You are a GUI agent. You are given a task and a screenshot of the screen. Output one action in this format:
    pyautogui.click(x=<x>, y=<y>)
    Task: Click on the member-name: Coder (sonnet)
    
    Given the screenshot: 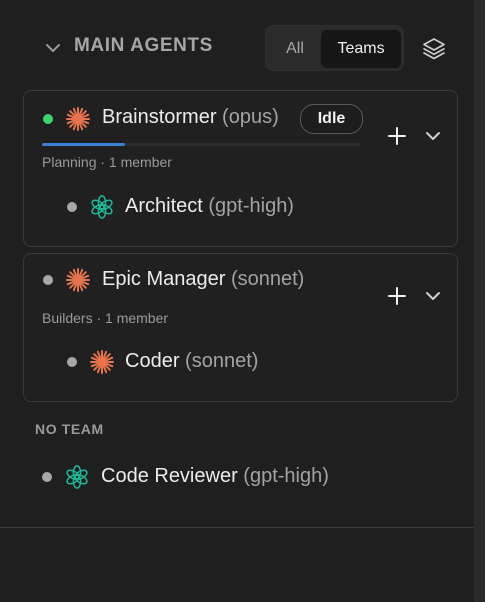 What is the action you would take?
    pyautogui.click(x=191, y=361)
    